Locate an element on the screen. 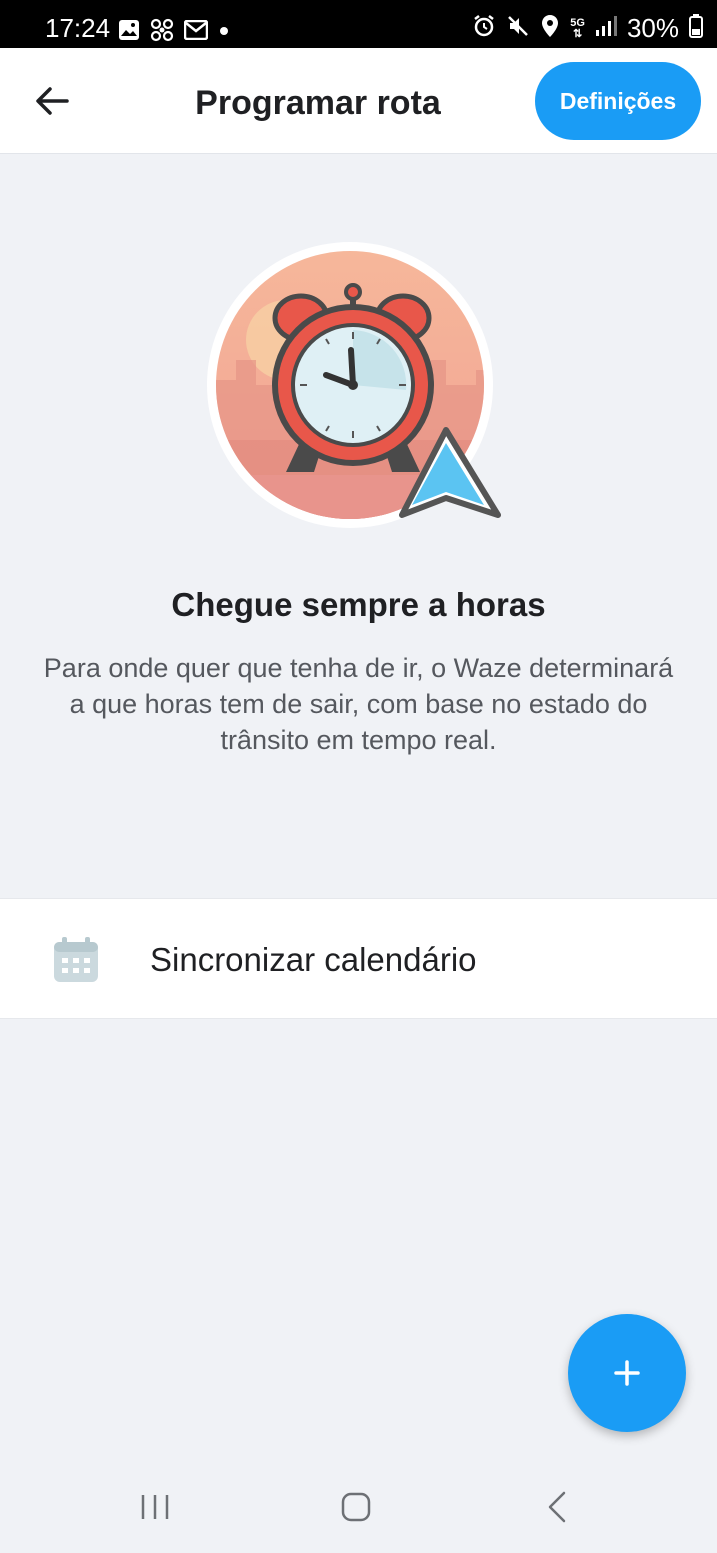  location-icon is located at coordinates (550, 28).